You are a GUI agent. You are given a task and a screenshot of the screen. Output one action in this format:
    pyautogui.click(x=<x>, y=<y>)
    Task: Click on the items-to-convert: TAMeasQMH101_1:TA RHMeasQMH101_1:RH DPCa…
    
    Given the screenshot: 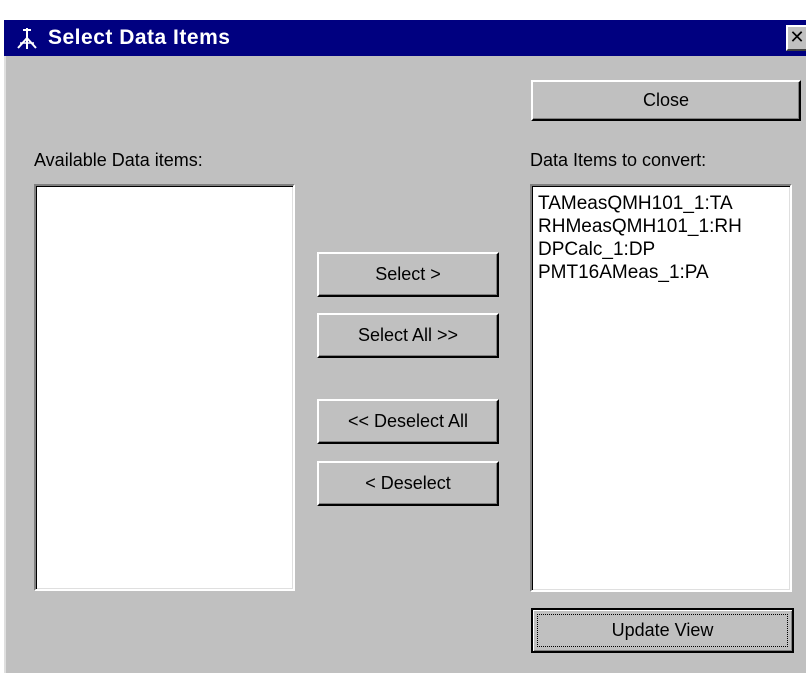 What is the action you would take?
    pyautogui.click(x=661, y=235)
    